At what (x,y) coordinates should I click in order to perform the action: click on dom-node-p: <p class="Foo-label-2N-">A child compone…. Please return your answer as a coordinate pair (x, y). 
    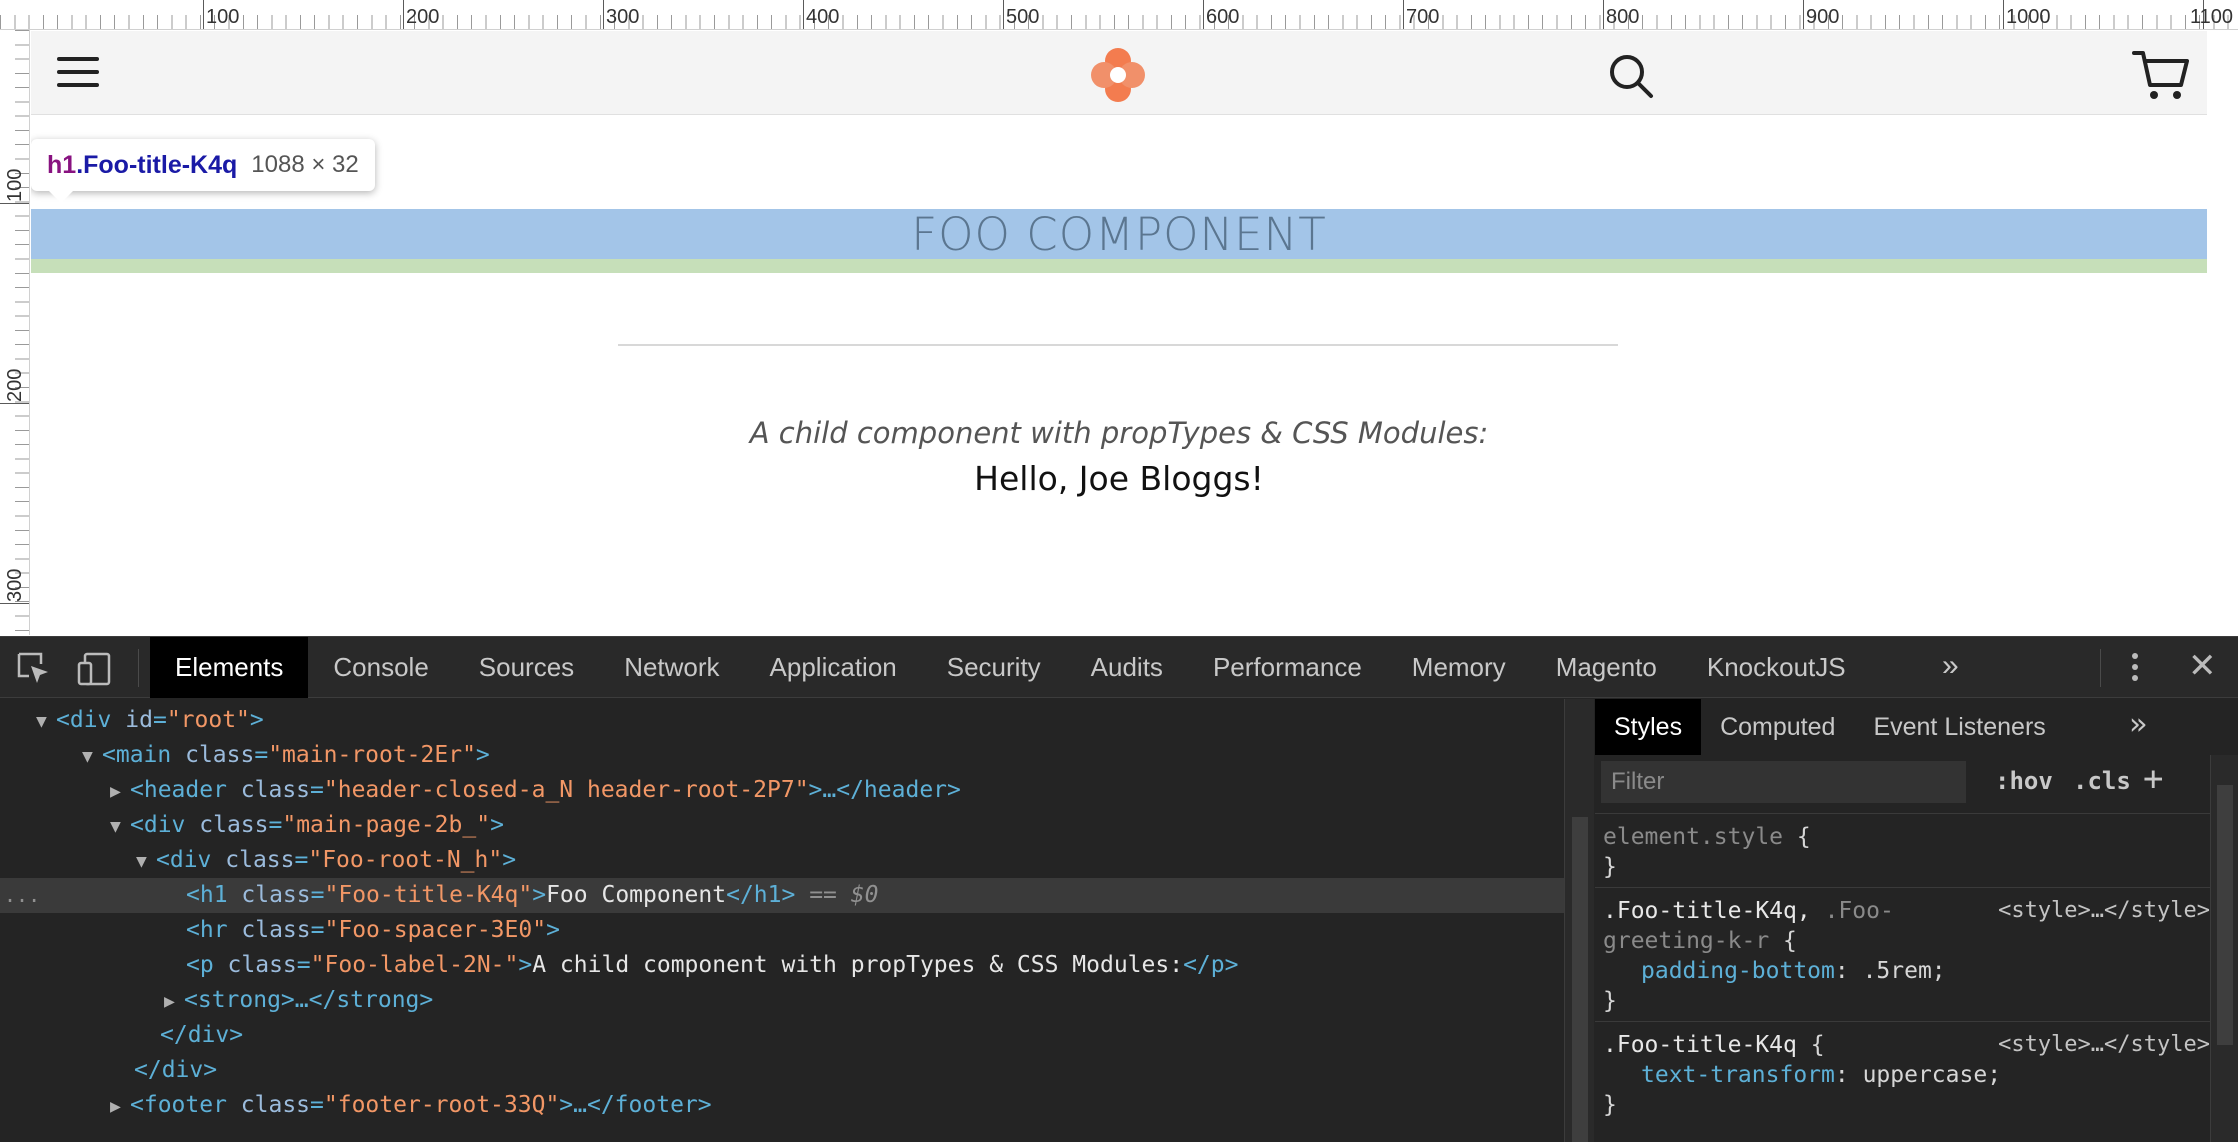
    Looking at the image, I should click on (782, 965).